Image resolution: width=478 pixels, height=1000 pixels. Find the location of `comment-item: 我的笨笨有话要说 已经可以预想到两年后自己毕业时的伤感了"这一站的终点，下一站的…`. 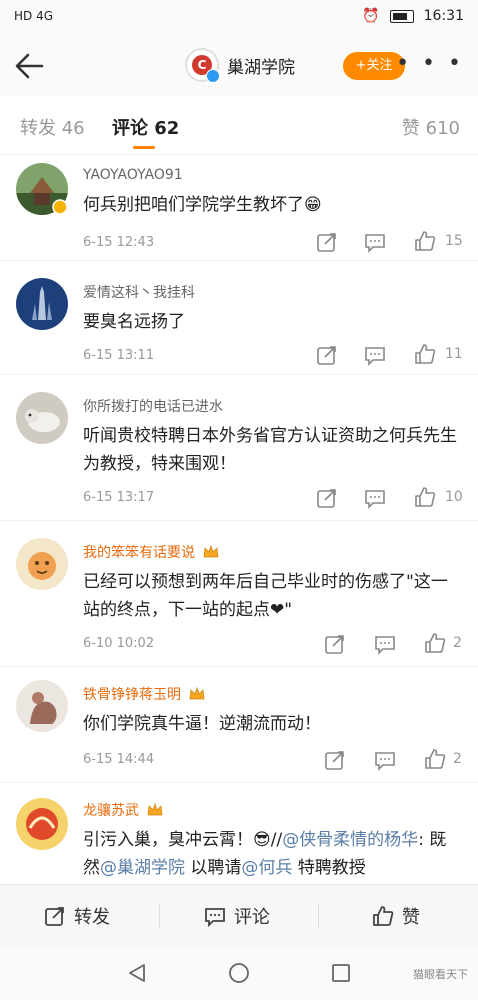

comment-item: 我的笨笨有话要说 已经可以预想到两年后自己毕业时的伤感了"这一站的终点，下一站的… is located at coordinates (239, 596).